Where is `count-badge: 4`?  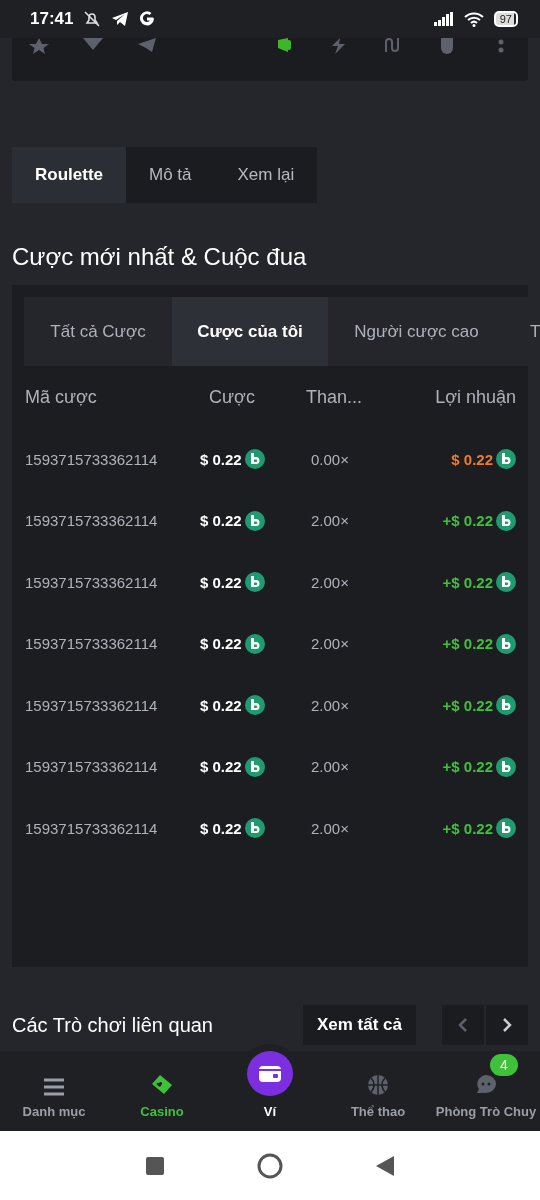
count-badge: 4 is located at coordinates (504, 1065).